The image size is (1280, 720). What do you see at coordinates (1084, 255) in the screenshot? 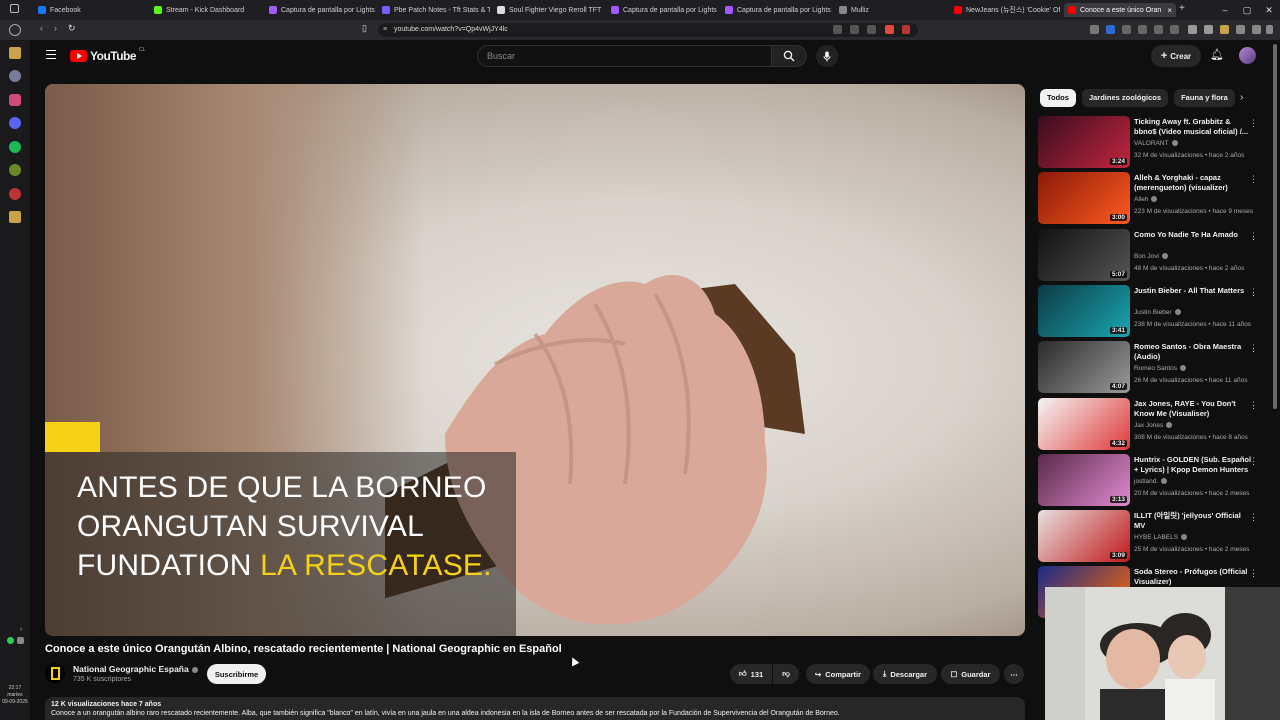
I see `video-thumbnail: 5:07` at bounding box center [1084, 255].